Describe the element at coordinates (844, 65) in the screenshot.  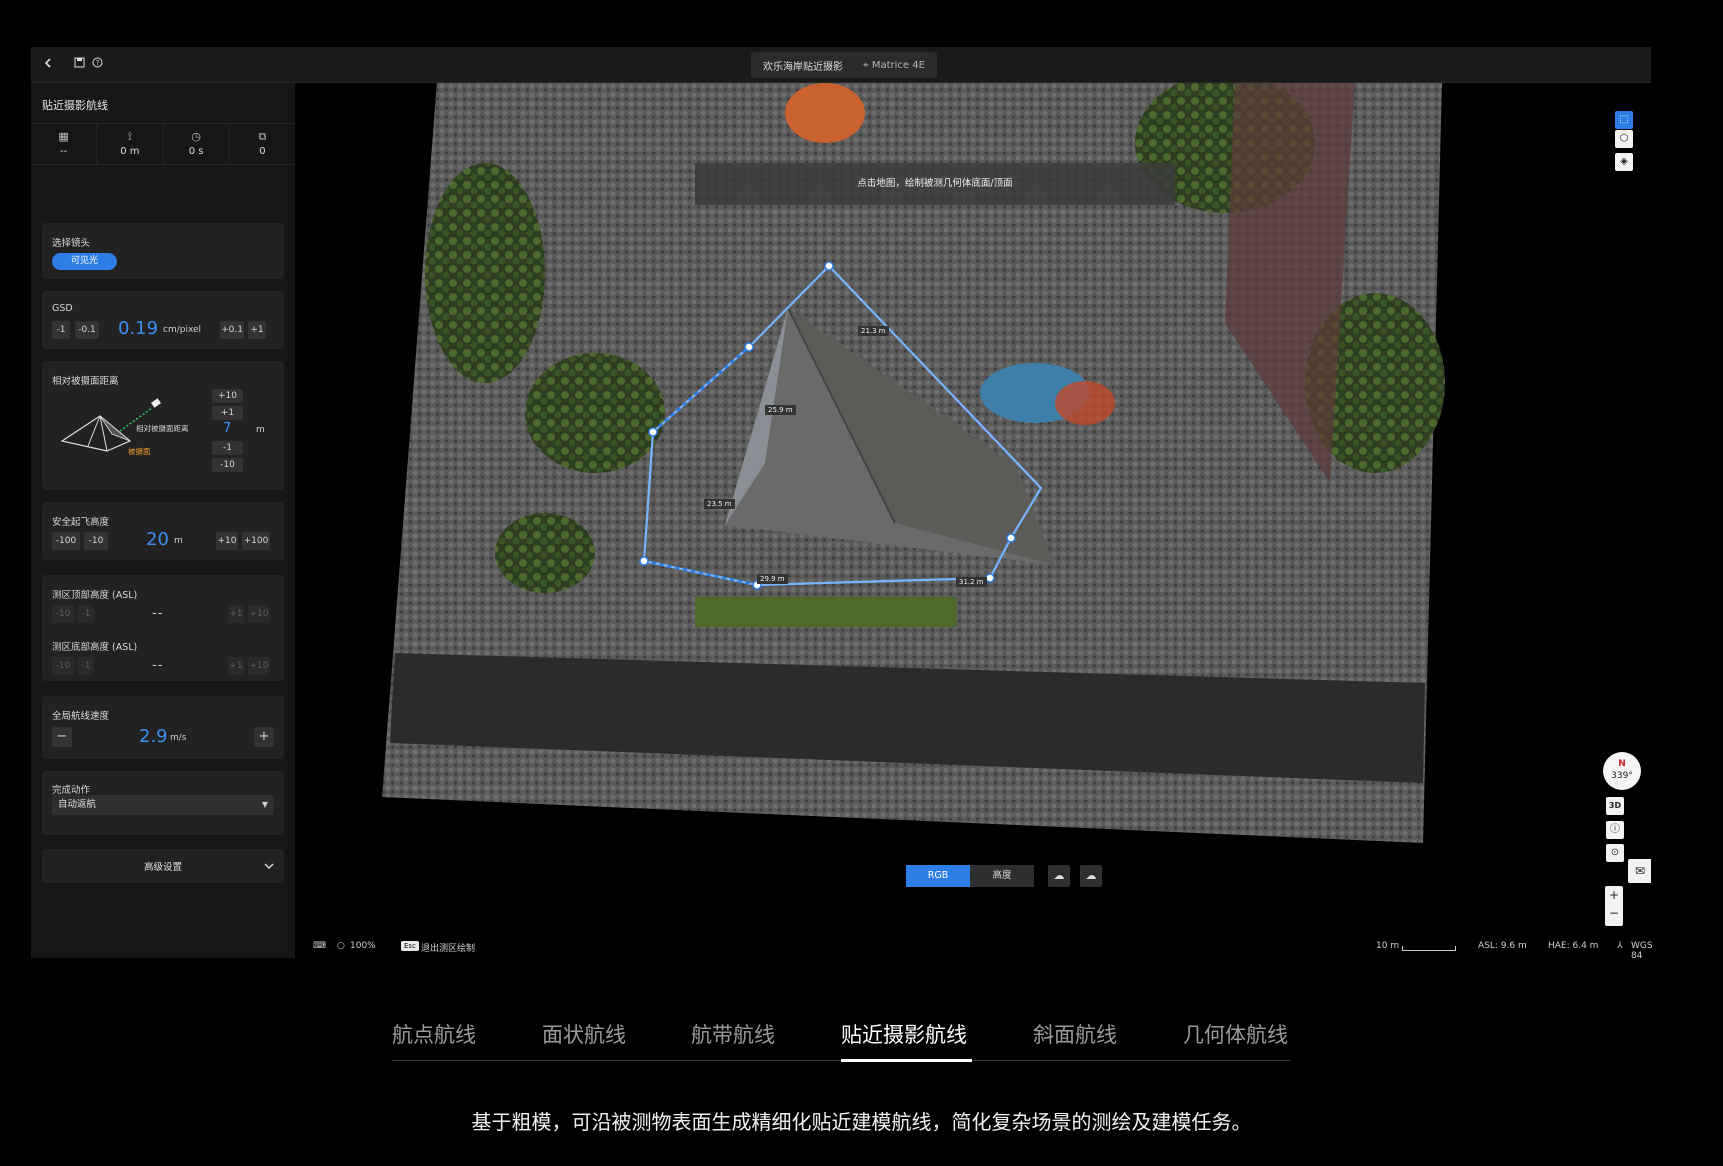
I see `mission-info: 欢乐海岸贴近摄影 ⌖ Matrice 4E` at that location.